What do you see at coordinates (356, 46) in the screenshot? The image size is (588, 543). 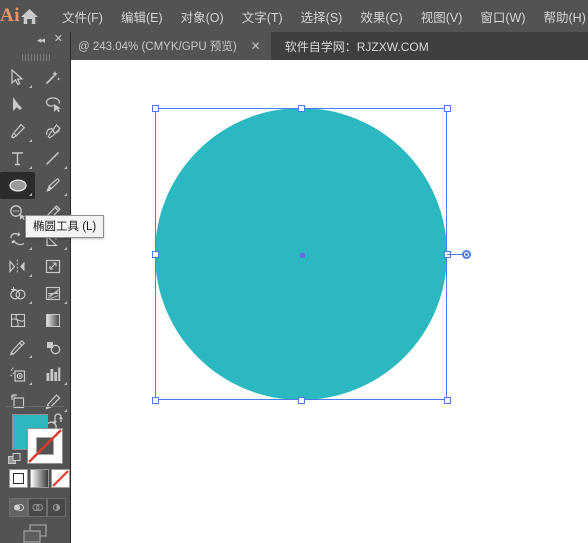 I see `watermark-text: 软件自学网：RJZXW.COM` at bounding box center [356, 46].